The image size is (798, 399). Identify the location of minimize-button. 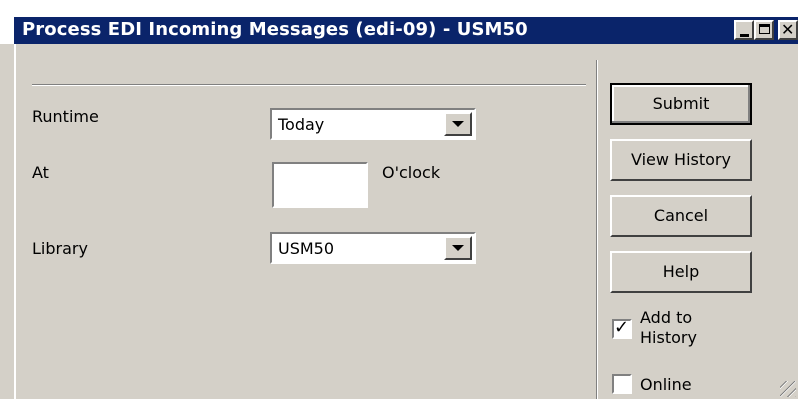
(744, 30).